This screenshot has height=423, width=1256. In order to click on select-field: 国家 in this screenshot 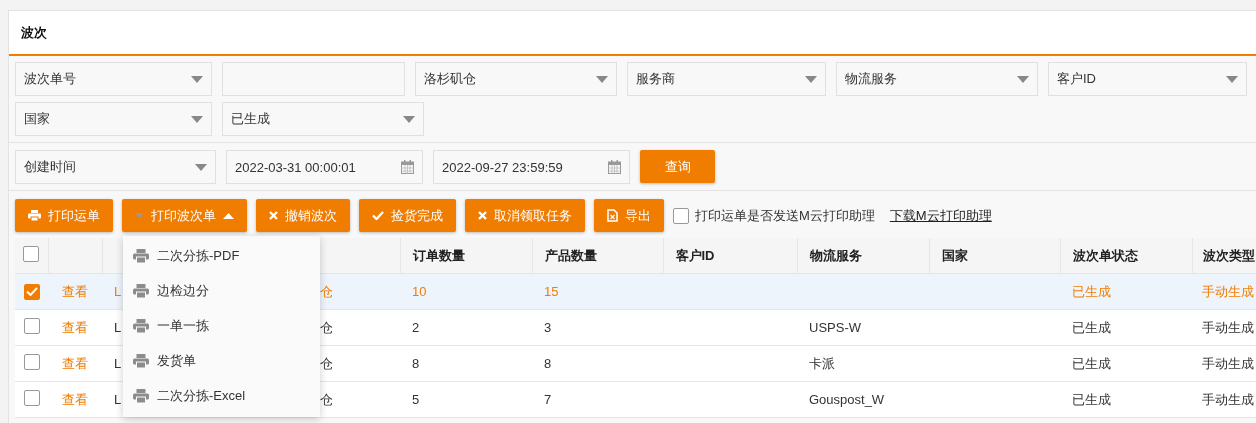, I will do `click(113, 119)`.